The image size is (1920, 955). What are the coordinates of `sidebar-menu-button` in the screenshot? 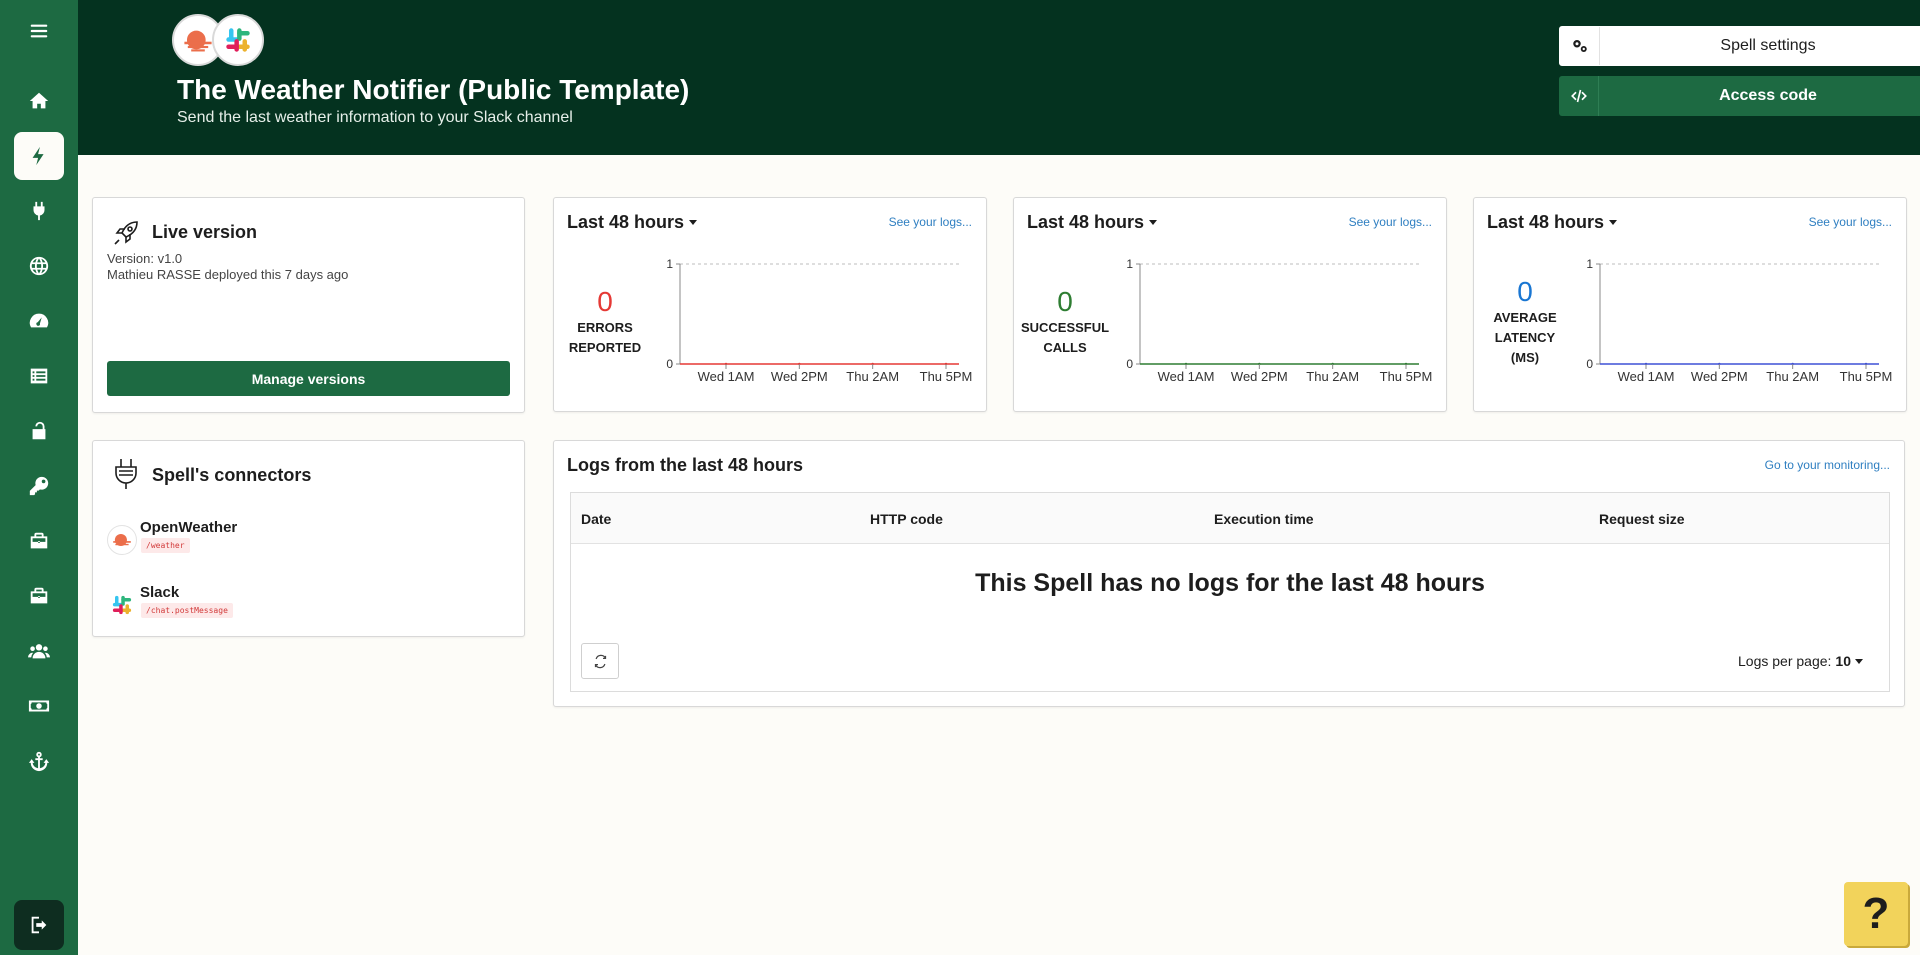 It's located at (39, 31).